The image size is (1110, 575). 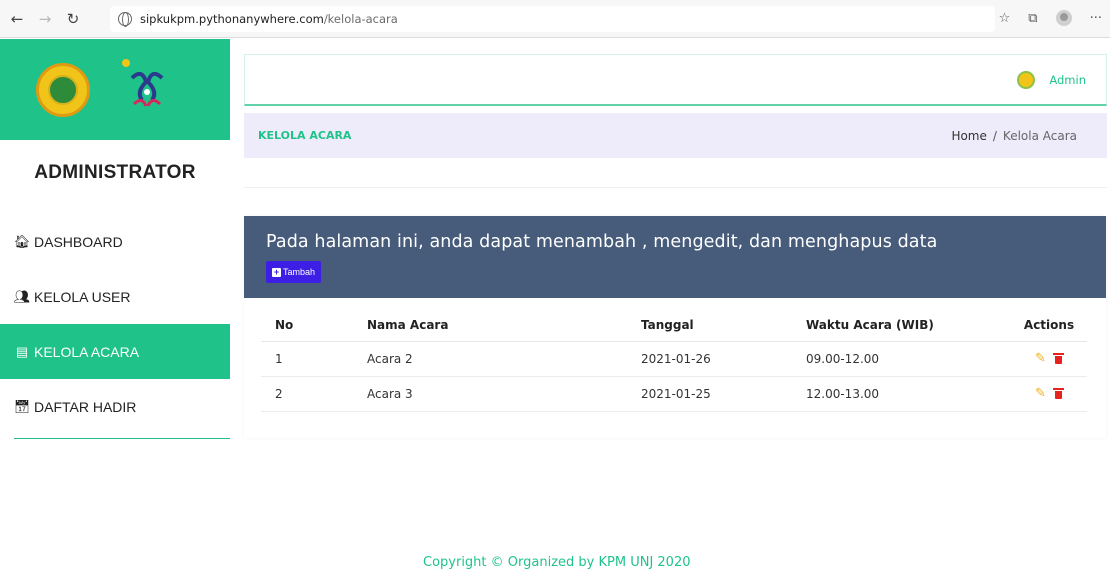 What do you see at coordinates (1063, 18) in the screenshot?
I see `profile-icon` at bounding box center [1063, 18].